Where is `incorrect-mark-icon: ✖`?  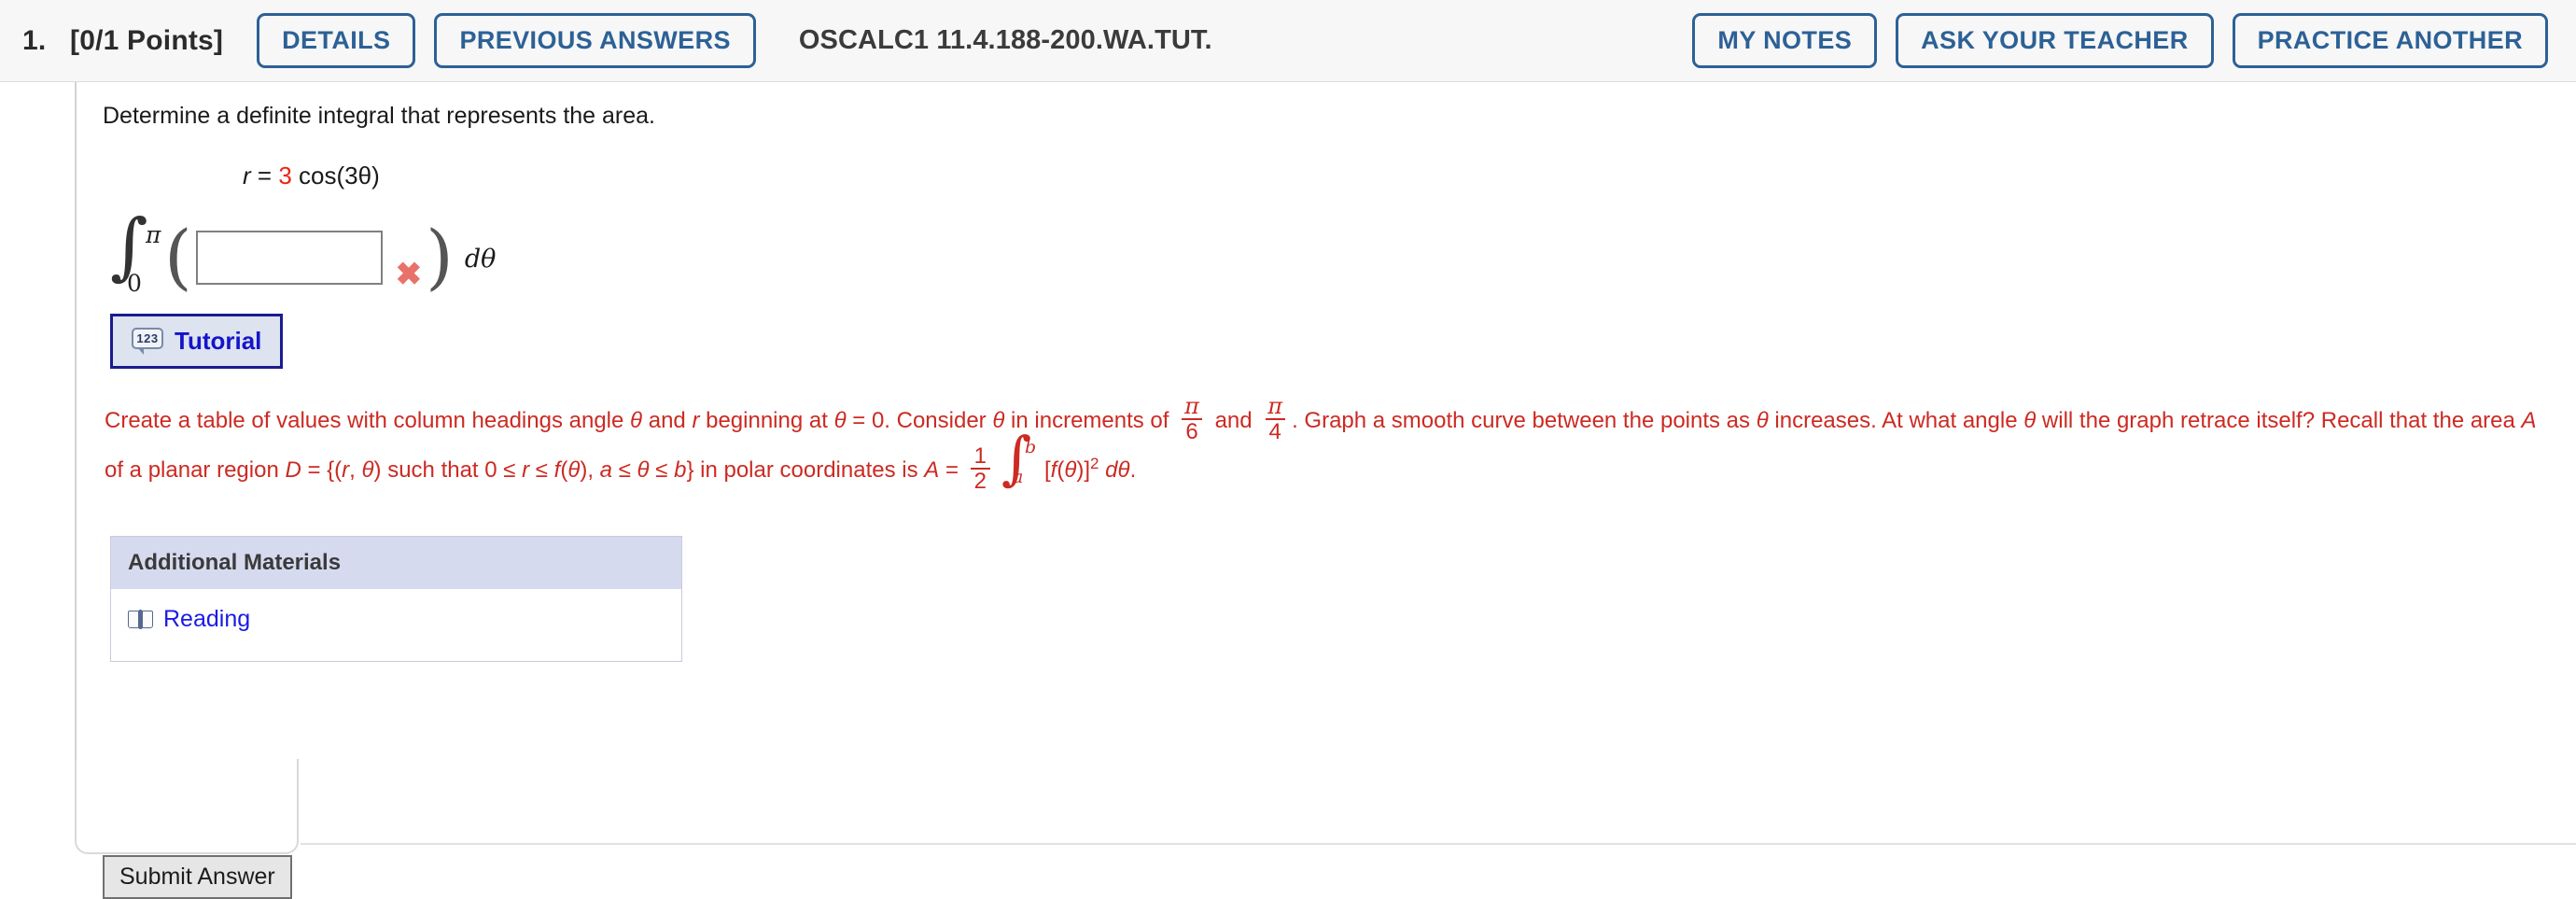
incorrect-mark-icon: ✖ is located at coordinates (409, 274).